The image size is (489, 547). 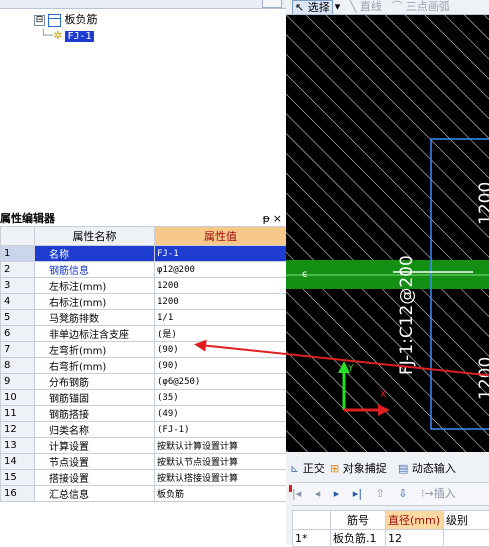 I want to click on property-row: 11钢筋搭接(49), so click(x=144, y=414).